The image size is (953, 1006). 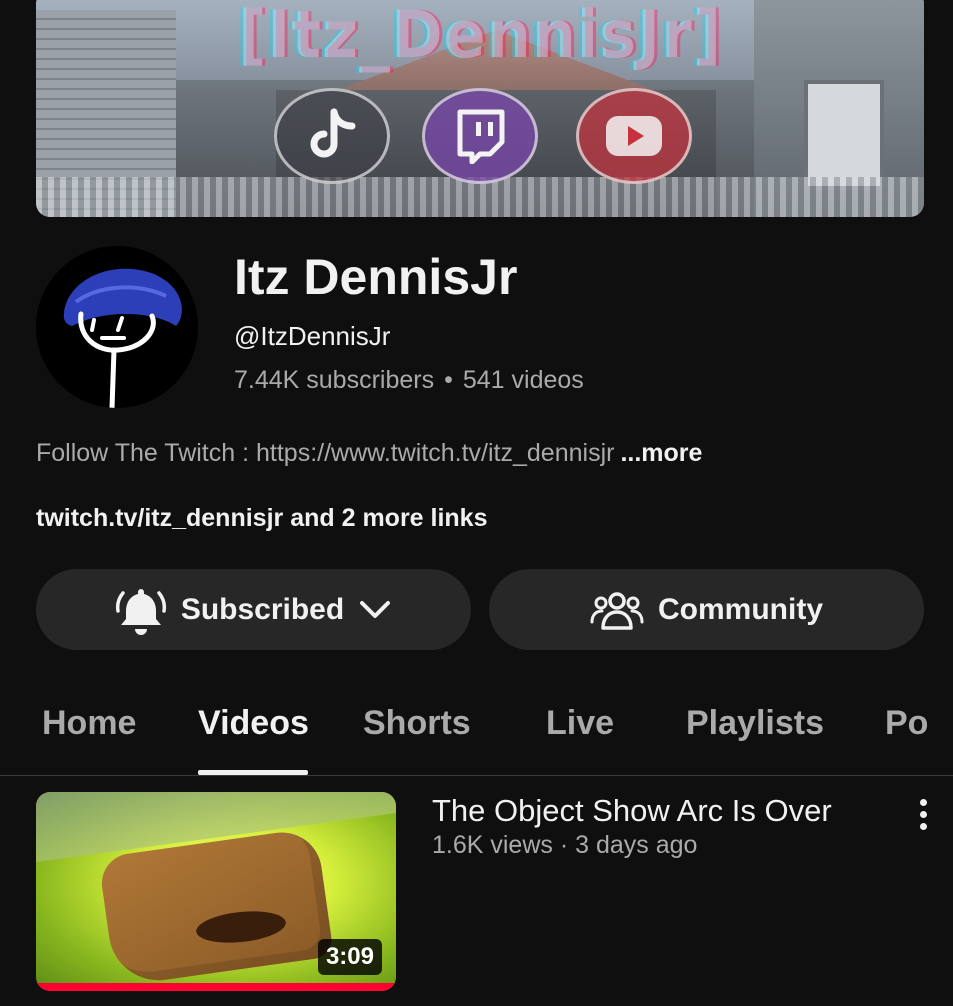 What do you see at coordinates (661, 453) in the screenshot?
I see `description-more-link: ...more` at bounding box center [661, 453].